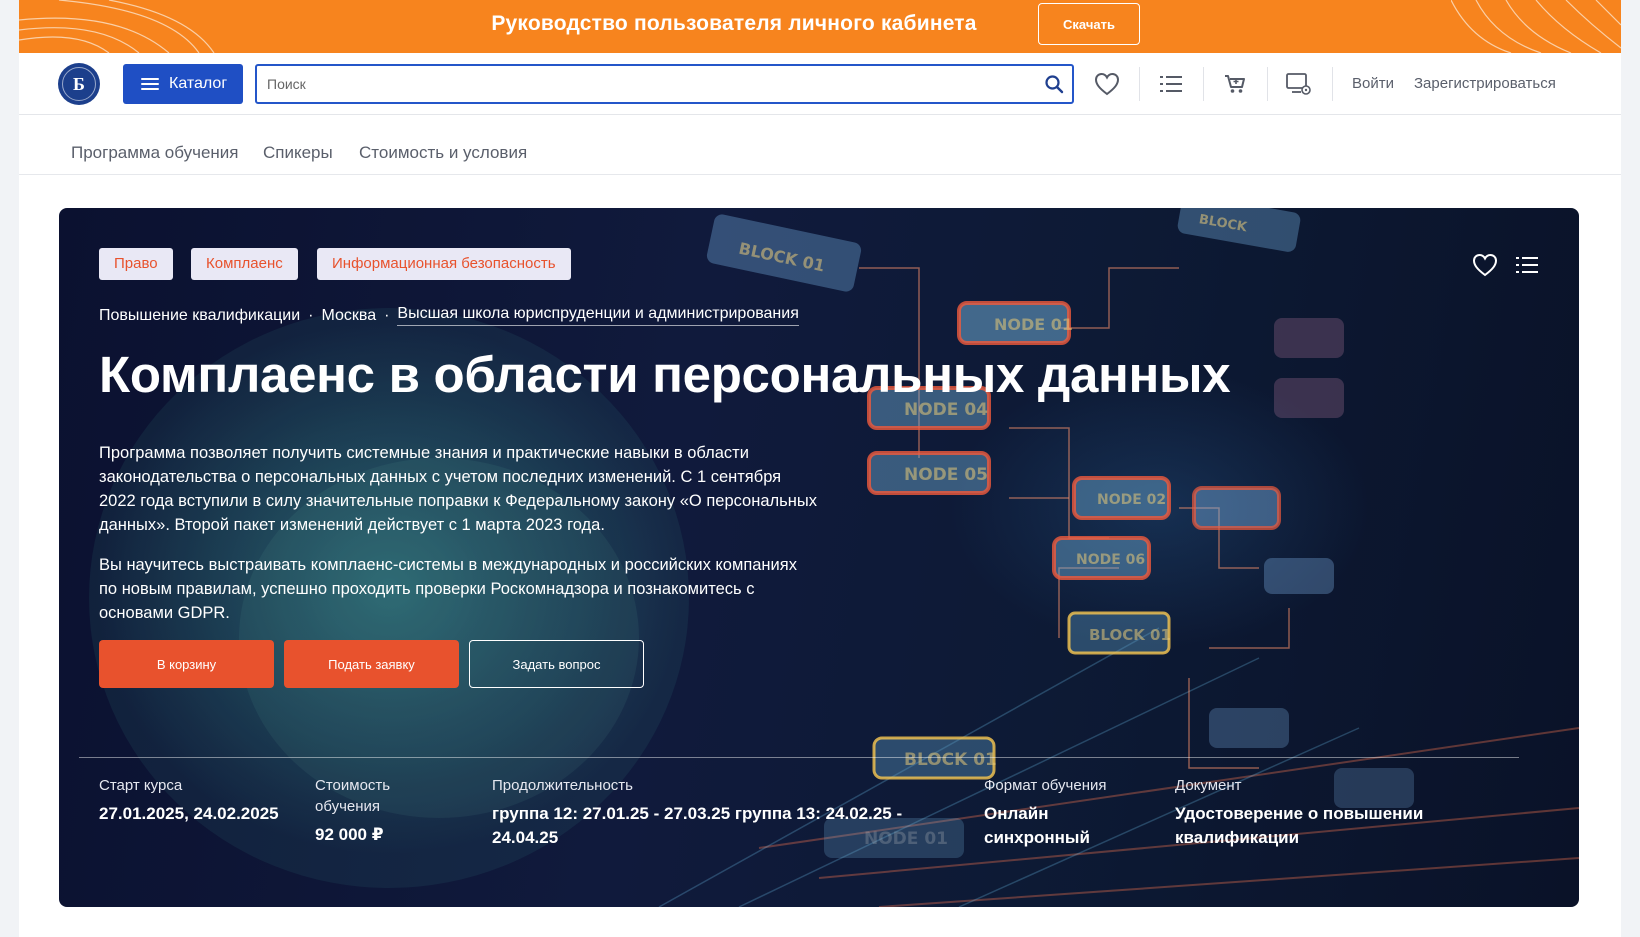 This screenshot has width=1640, height=937. What do you see at coordinates (298, 153) in the screenshot?
I see `subnav-item-speakers: Спикеры` at bounding box center [298, 153].